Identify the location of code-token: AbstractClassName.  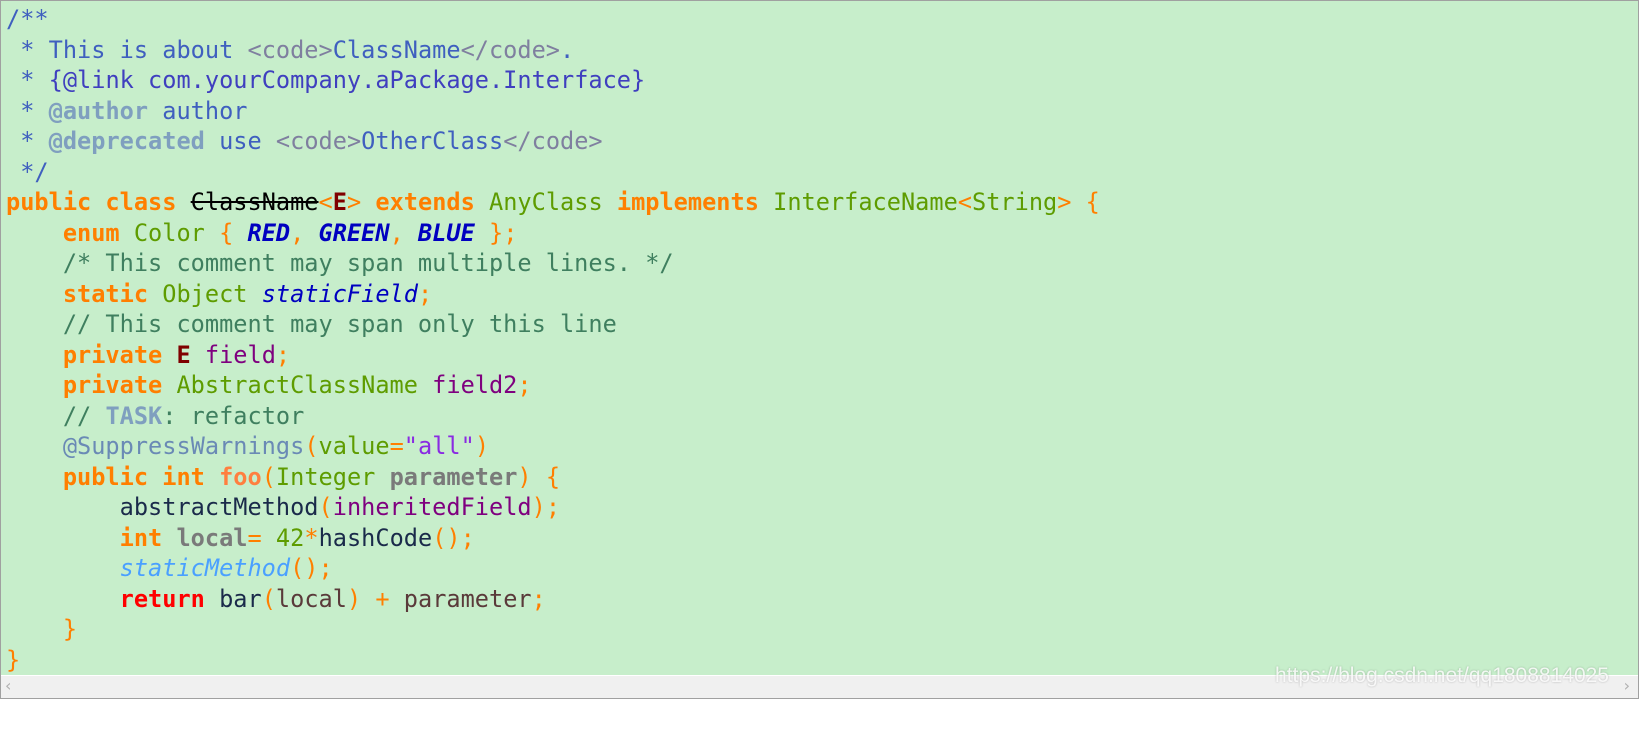
(304, 385).